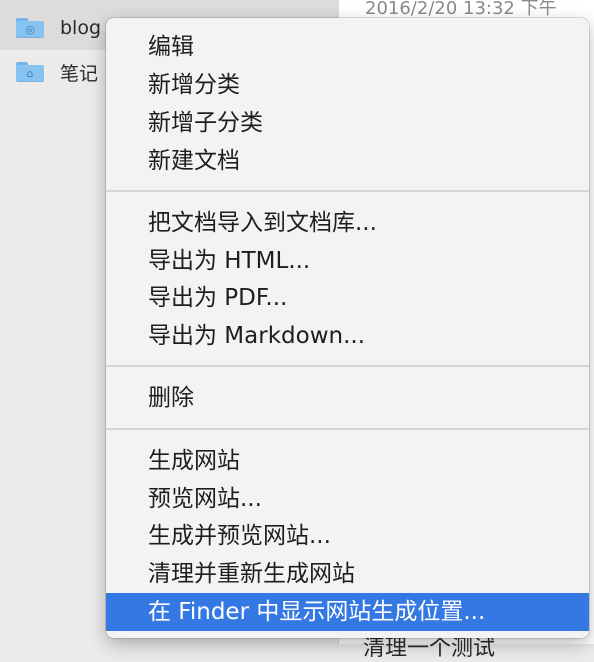 The height and width of the screenshot is (662, 594). What do you see at coordinates (81, 28) in the screenshot?
I see `sidebar-item-label: blog` at bounding box center [81, 28].